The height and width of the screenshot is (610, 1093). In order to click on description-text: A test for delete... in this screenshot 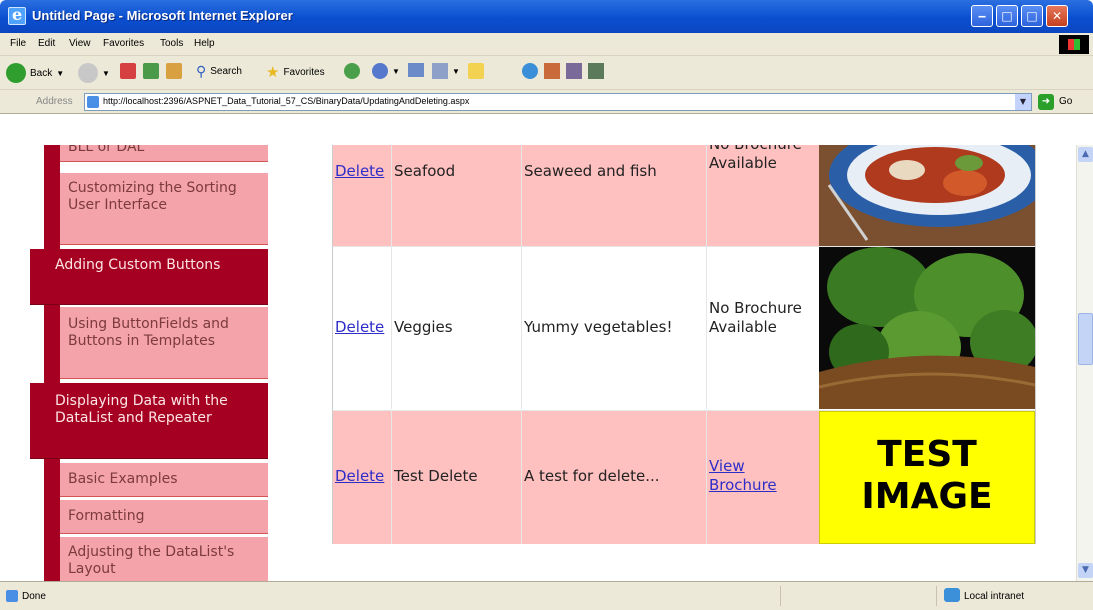, I will do `click(592, 476)`.